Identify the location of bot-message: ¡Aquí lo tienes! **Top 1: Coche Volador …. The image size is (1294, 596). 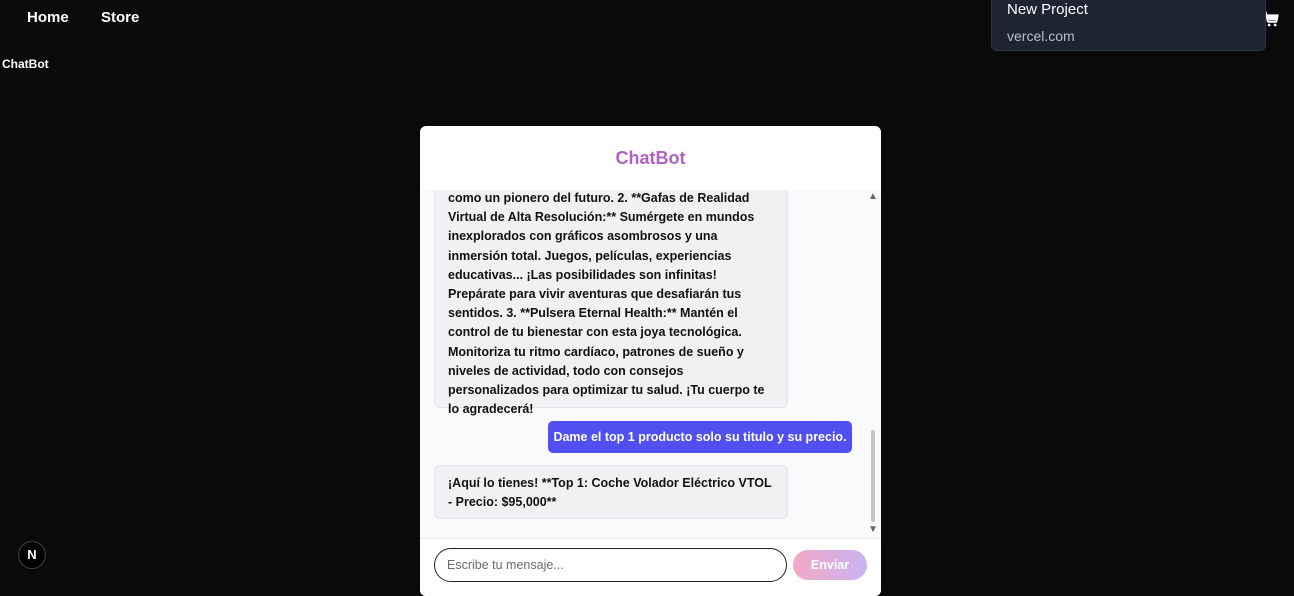
(611, 492).